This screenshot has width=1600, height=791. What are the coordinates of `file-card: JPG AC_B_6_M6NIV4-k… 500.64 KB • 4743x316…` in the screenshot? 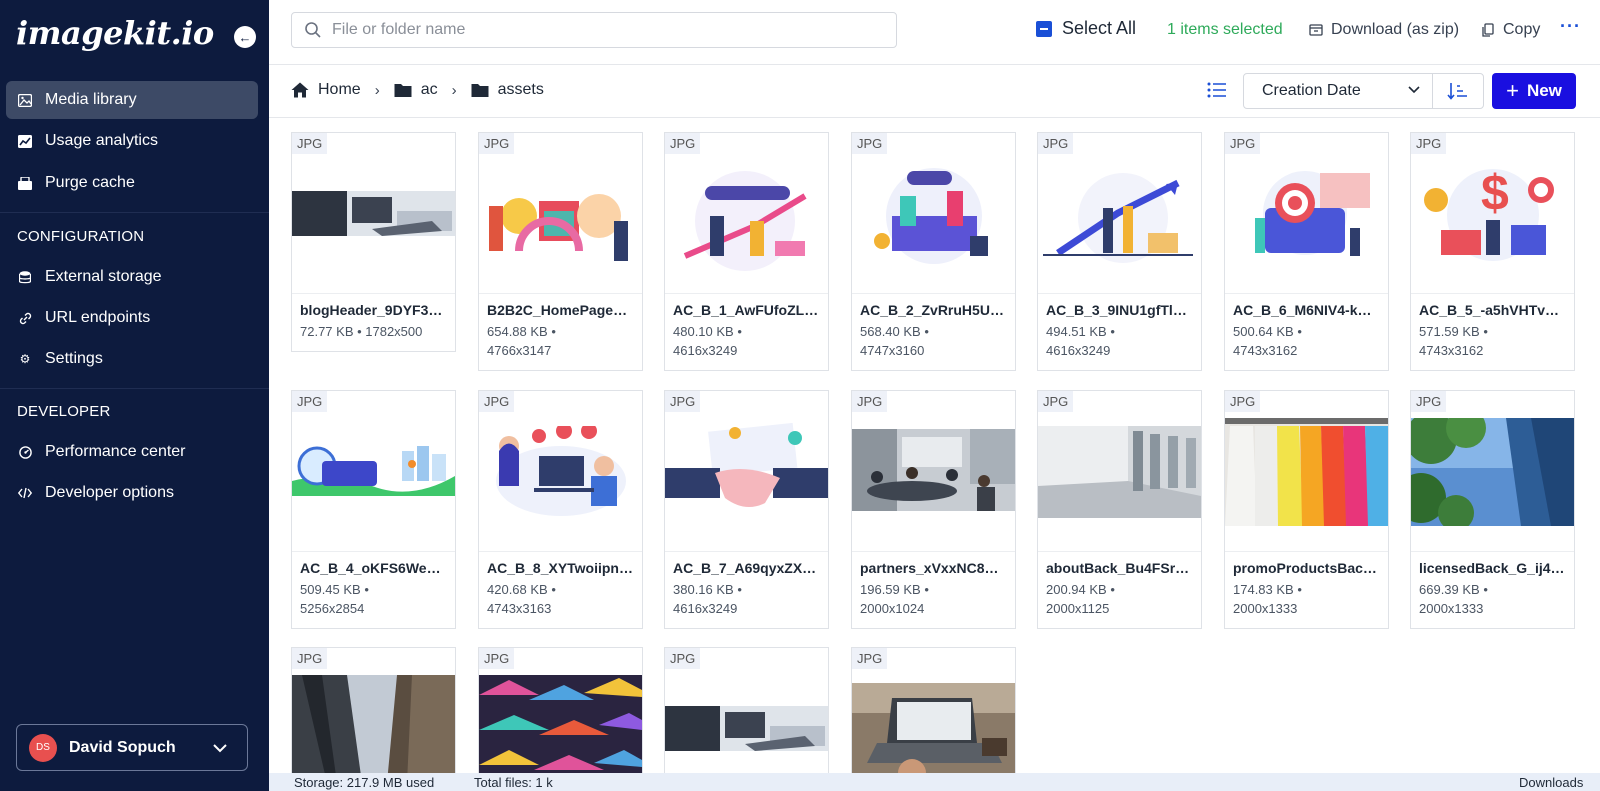 It's located at (1306, 251).